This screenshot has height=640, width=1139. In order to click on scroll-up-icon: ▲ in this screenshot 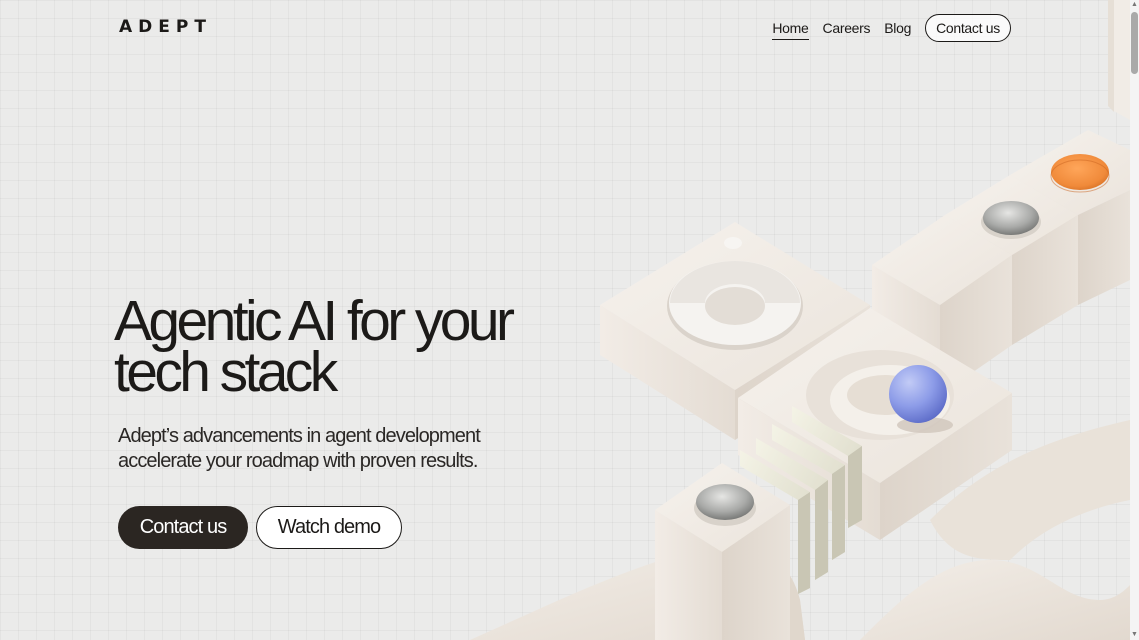, I will do `click(1134, 5)`.